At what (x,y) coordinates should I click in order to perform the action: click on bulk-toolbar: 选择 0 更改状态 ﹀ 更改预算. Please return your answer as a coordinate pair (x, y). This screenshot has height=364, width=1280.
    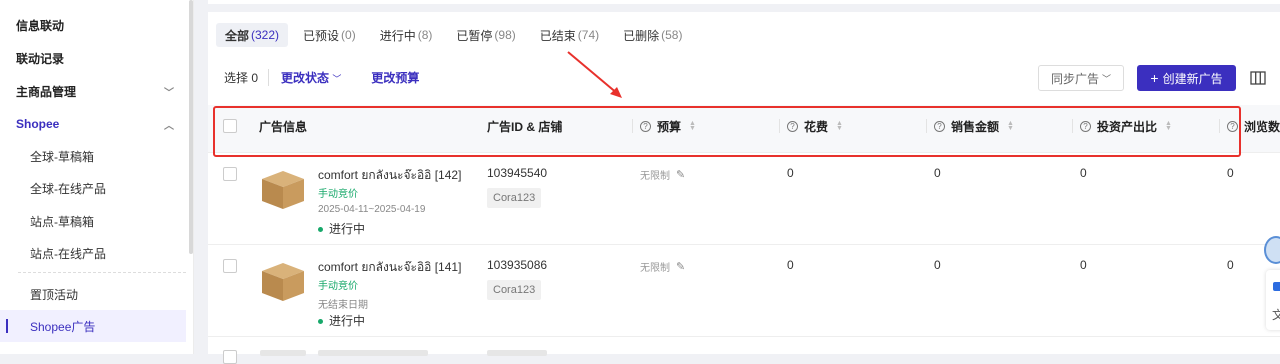
    Looking at the image, I should click on (321, 77).